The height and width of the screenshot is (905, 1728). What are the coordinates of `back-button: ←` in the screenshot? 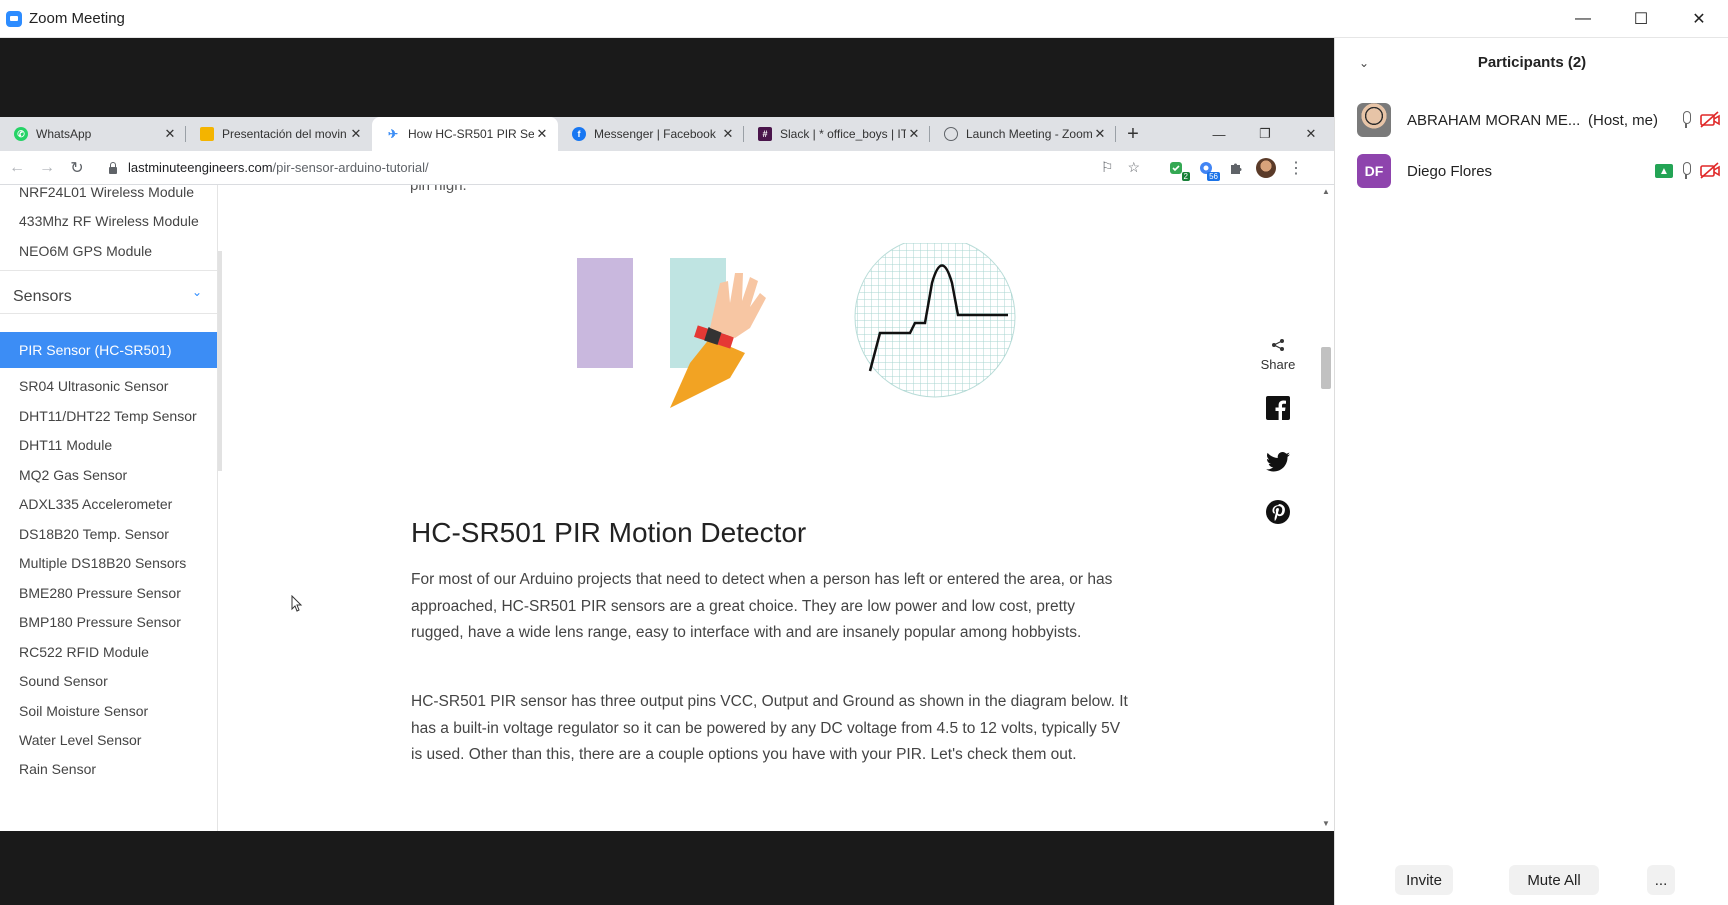 It's located at (17, 168).